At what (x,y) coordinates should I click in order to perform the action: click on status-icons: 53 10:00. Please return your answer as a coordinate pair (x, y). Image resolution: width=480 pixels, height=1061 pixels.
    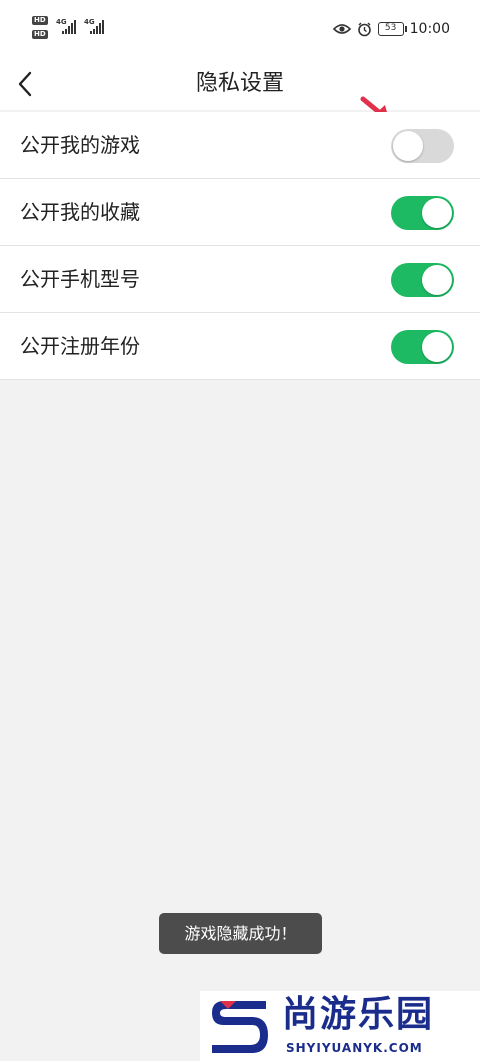
    Looking at the image, I should click on (391, 29).